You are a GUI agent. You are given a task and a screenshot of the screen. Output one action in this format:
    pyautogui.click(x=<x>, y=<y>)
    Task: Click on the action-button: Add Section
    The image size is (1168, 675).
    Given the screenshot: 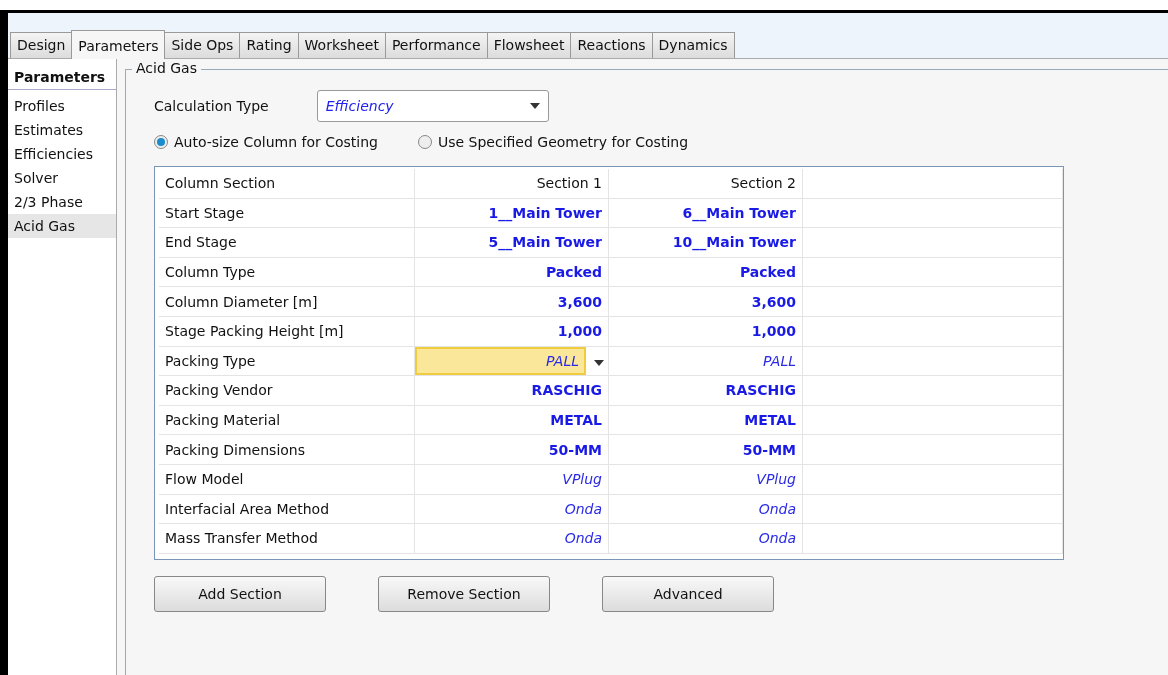 What is the action you would take?
    pyautogui.click(x=240, y=594)
    